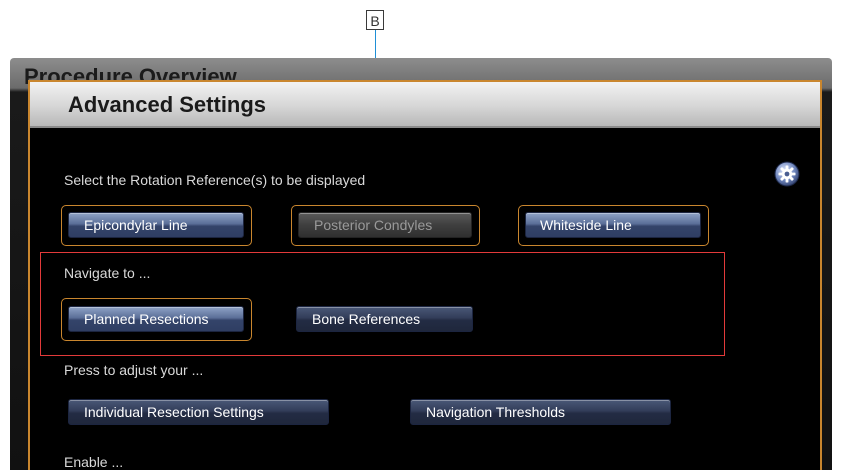 The height and width of the screenshot is (470, 841). Describe the element at coordinates (156, 225) in the screenshot. I see `epicondylar-line-button: Epicondylar Line` at that location.